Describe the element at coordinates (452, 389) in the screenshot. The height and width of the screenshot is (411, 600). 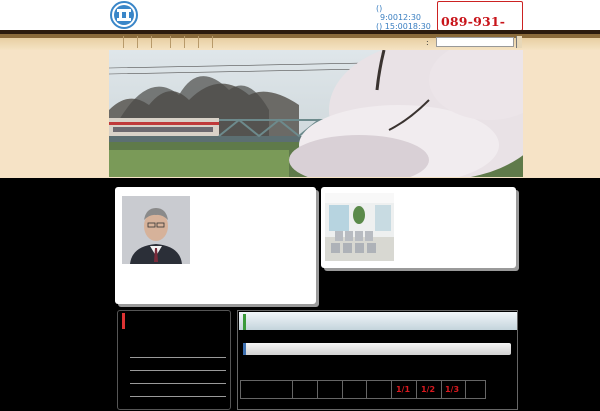
I see `calendar-date-3: 1/3` at that location.